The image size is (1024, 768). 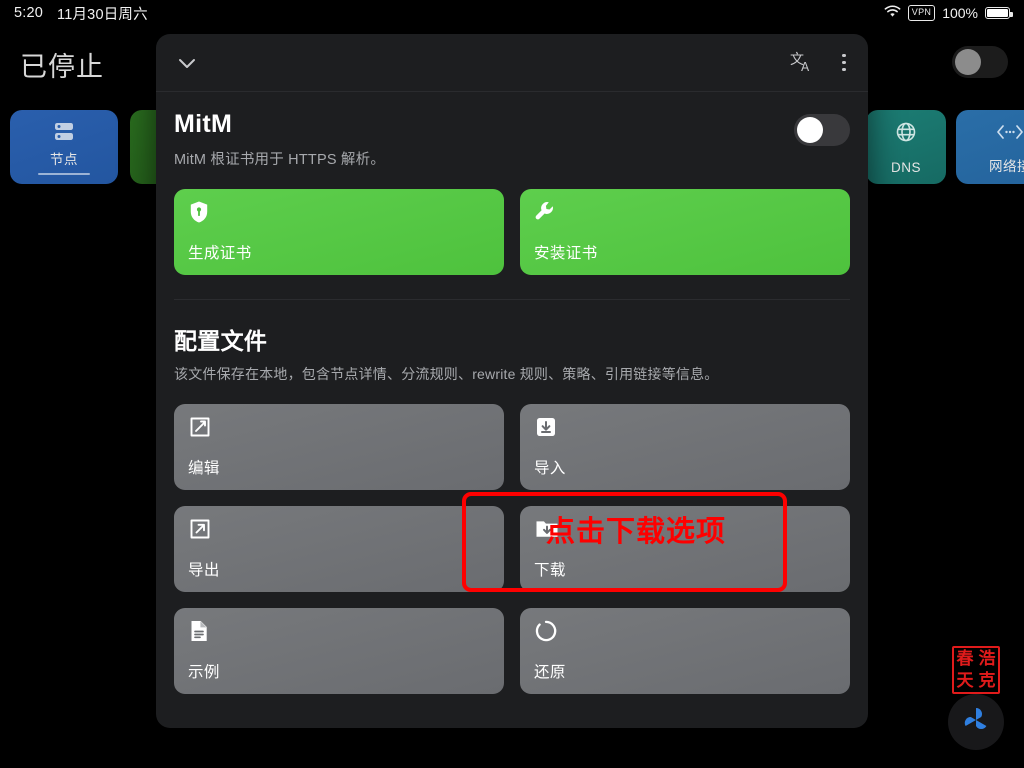 What do you see at coordinates (550, 672) in the screenshot?
I see `restore-label: 还原` at bounding box center [550, 672].